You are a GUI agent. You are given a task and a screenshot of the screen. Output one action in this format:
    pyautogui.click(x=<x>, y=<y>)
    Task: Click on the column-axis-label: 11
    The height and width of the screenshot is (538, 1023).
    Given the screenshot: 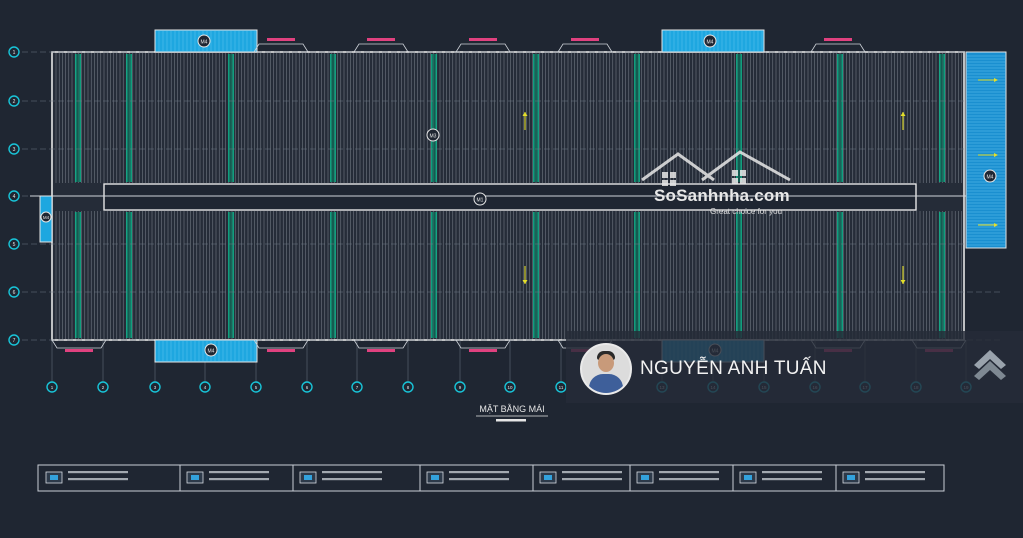 What is the action you would take?
    pyautogui.click(x=561, y=387)
    